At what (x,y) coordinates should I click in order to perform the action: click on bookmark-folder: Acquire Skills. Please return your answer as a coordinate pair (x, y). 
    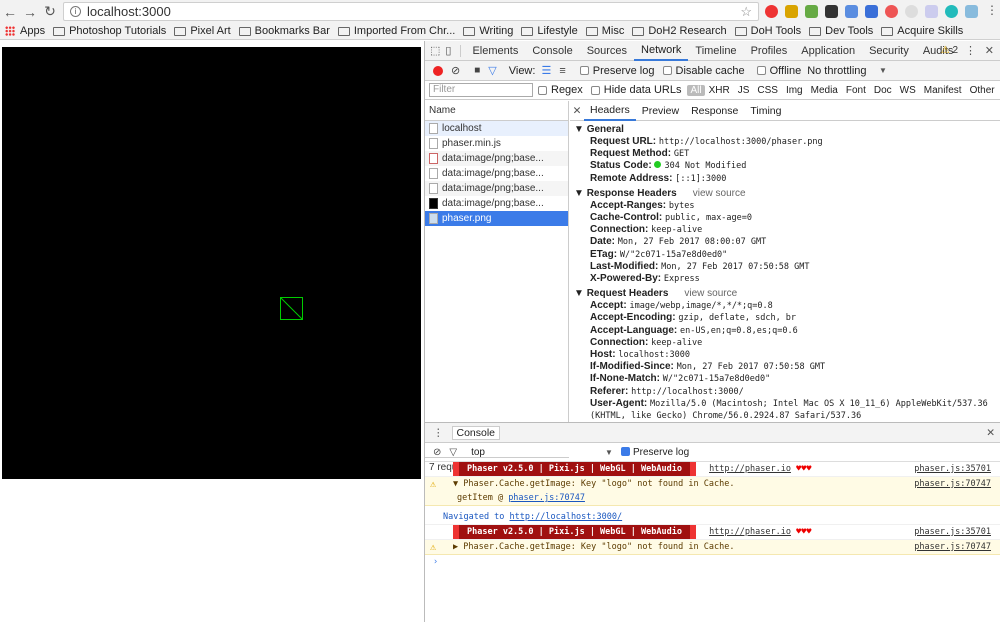
    Looking at the image, I should click on (922, 31).